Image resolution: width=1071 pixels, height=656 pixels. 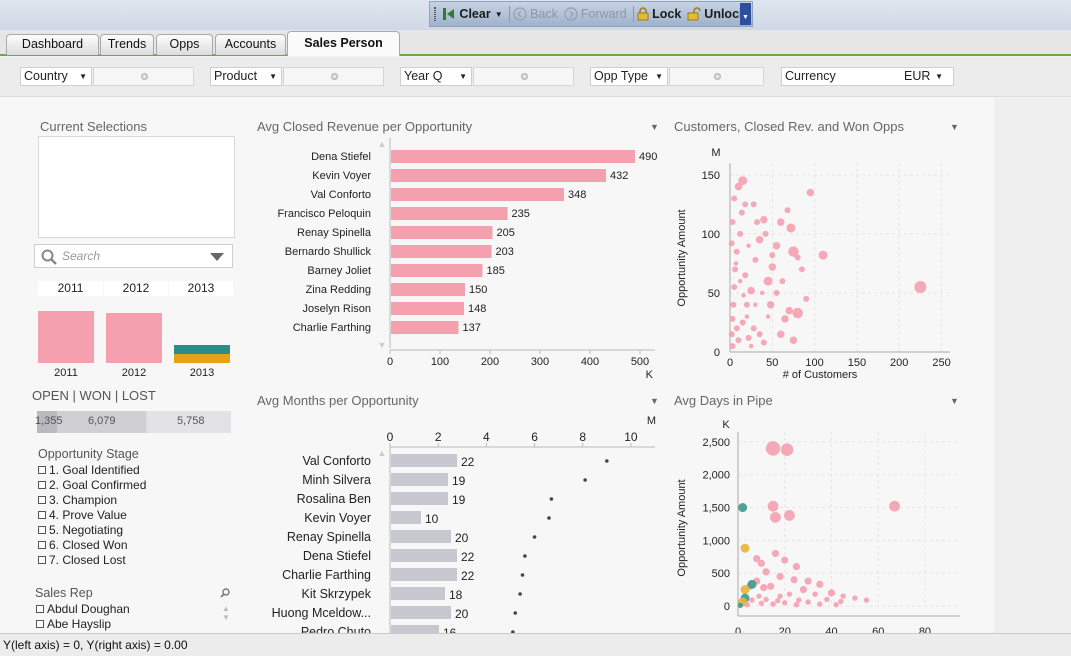 What do you see at coordinates (745, 14) in the screenshot?
I see `toolbar-options-button: ▼` at bounding box center [745, 14].